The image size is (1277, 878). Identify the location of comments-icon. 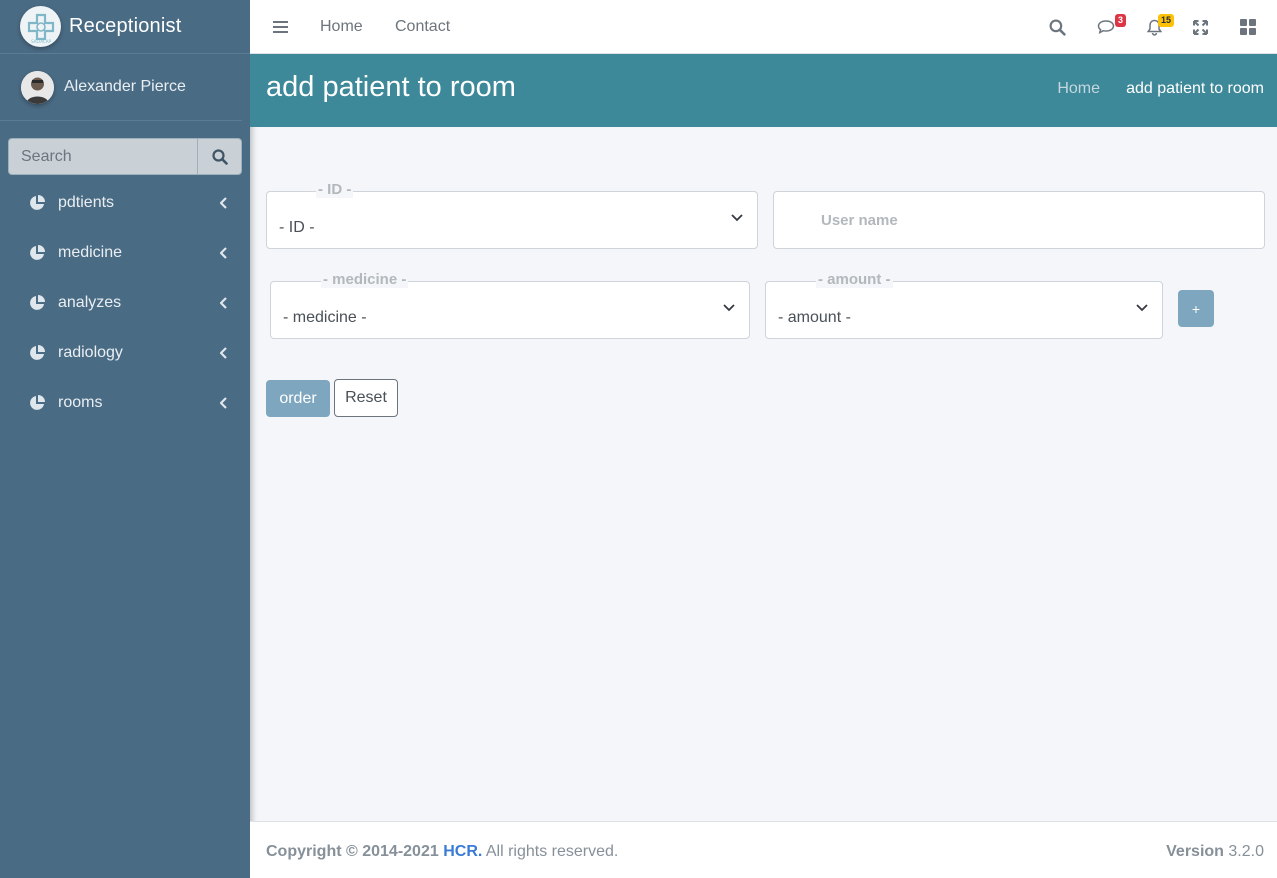
(1106, 27).